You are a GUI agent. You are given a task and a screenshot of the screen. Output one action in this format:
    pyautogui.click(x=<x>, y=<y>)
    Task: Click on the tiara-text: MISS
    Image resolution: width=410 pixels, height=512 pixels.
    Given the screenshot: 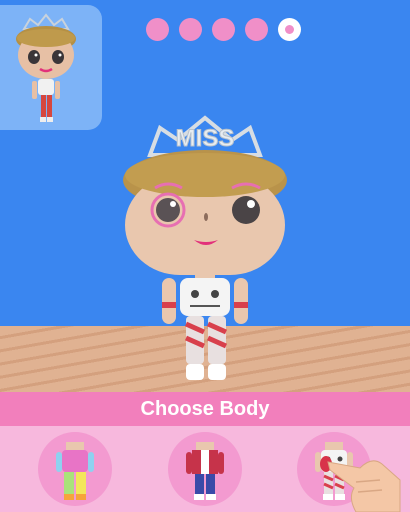 What is the action you would take?
    pyautogui.click(x=205, y=138)
    